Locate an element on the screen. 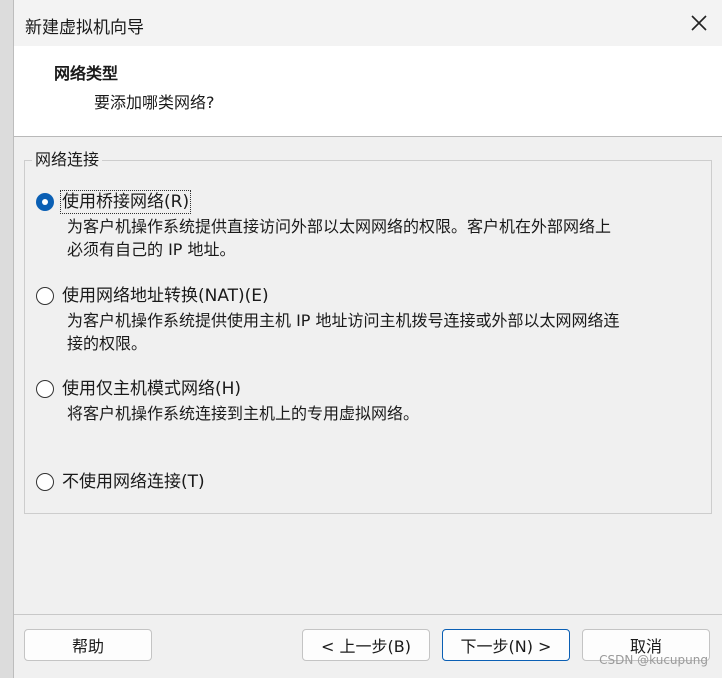 This screenshot has height=678, width=722. description-line: 必须有自己的 IP 地址。 is located at coordinates (151, 249).